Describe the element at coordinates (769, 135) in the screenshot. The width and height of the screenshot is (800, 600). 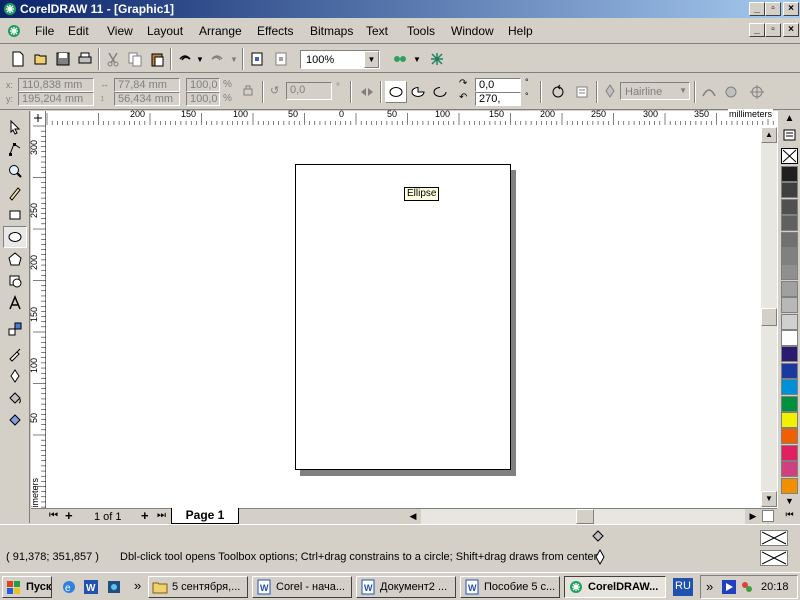
I see `scroll-up-icon: ▲` at that location.